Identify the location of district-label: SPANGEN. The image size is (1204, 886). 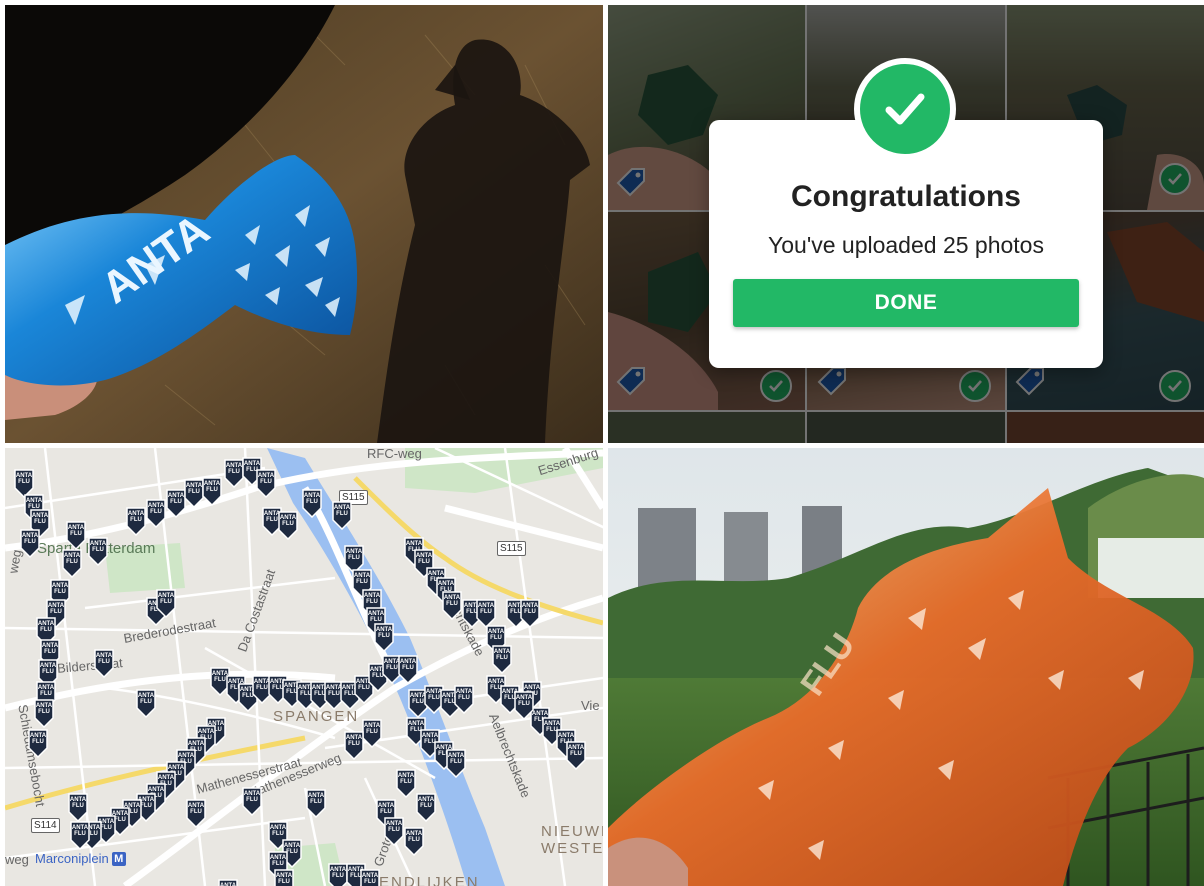
(316, 716).